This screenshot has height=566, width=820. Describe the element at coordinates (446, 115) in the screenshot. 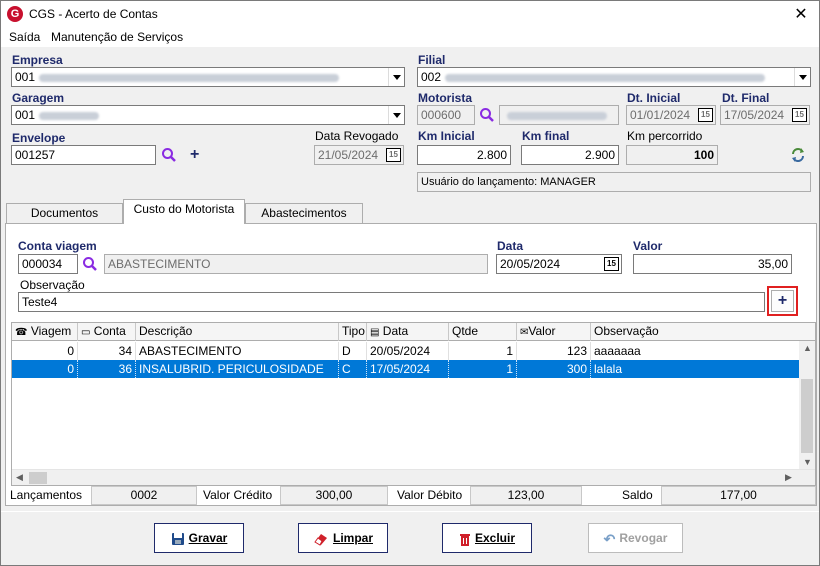

I see `motorista-code-field: 000600` at that location.